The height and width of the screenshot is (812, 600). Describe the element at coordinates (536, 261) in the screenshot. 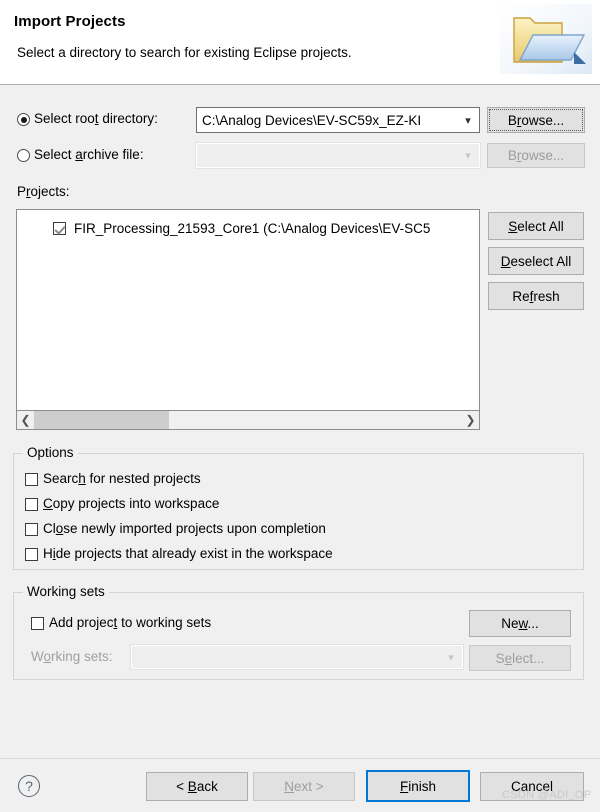

I see `deselect-all-button: Deselect All` at that location.